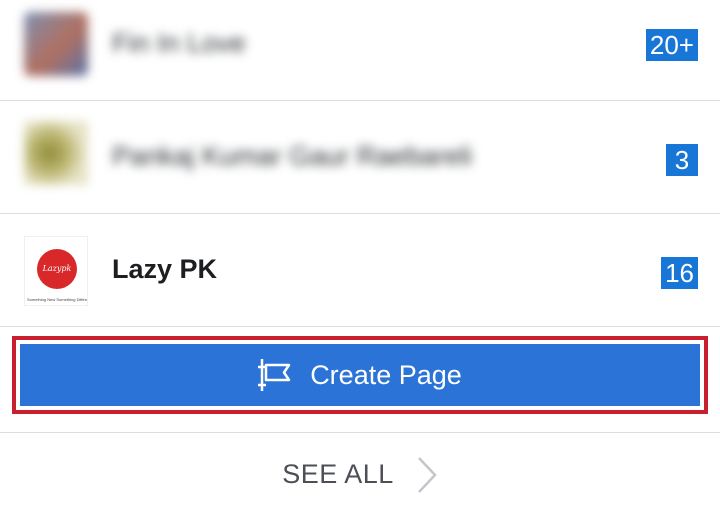 The width and height of the screenshot is (720, 516). What do you see at coordinates (386, 374) in the screenshot?
I see `create-page-label: Create Page` at bounding box center [386, 374].